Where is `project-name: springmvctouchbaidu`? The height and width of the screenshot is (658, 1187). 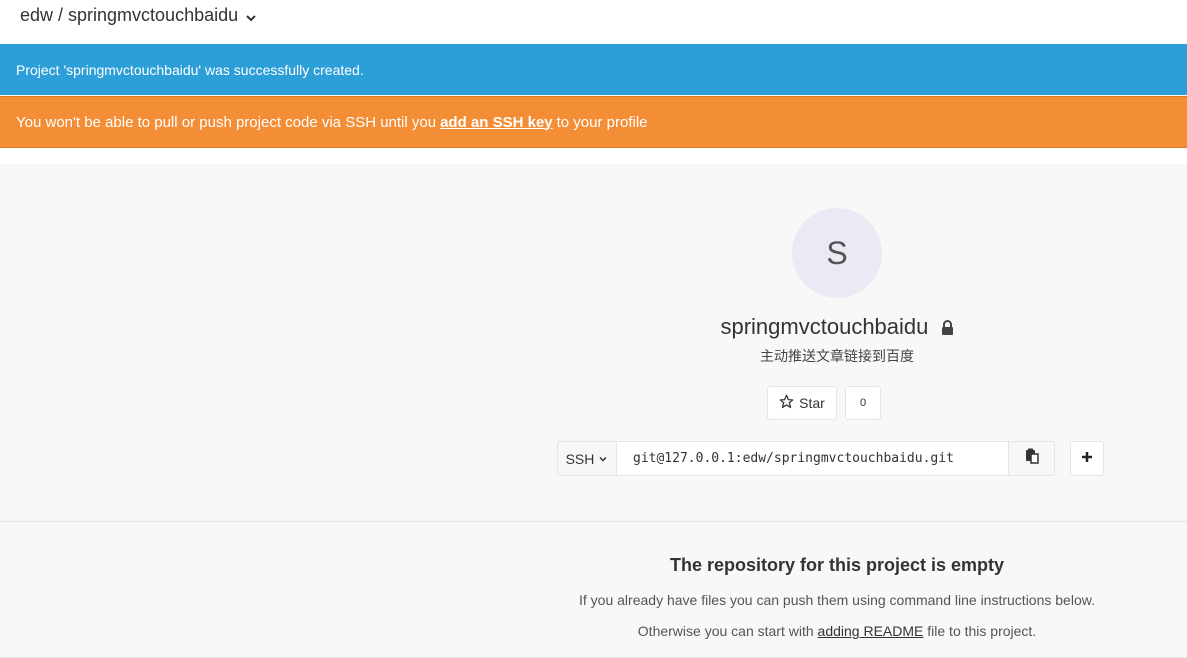
project-name: springmvctouchbaidu is located at coordinates (824, 326).